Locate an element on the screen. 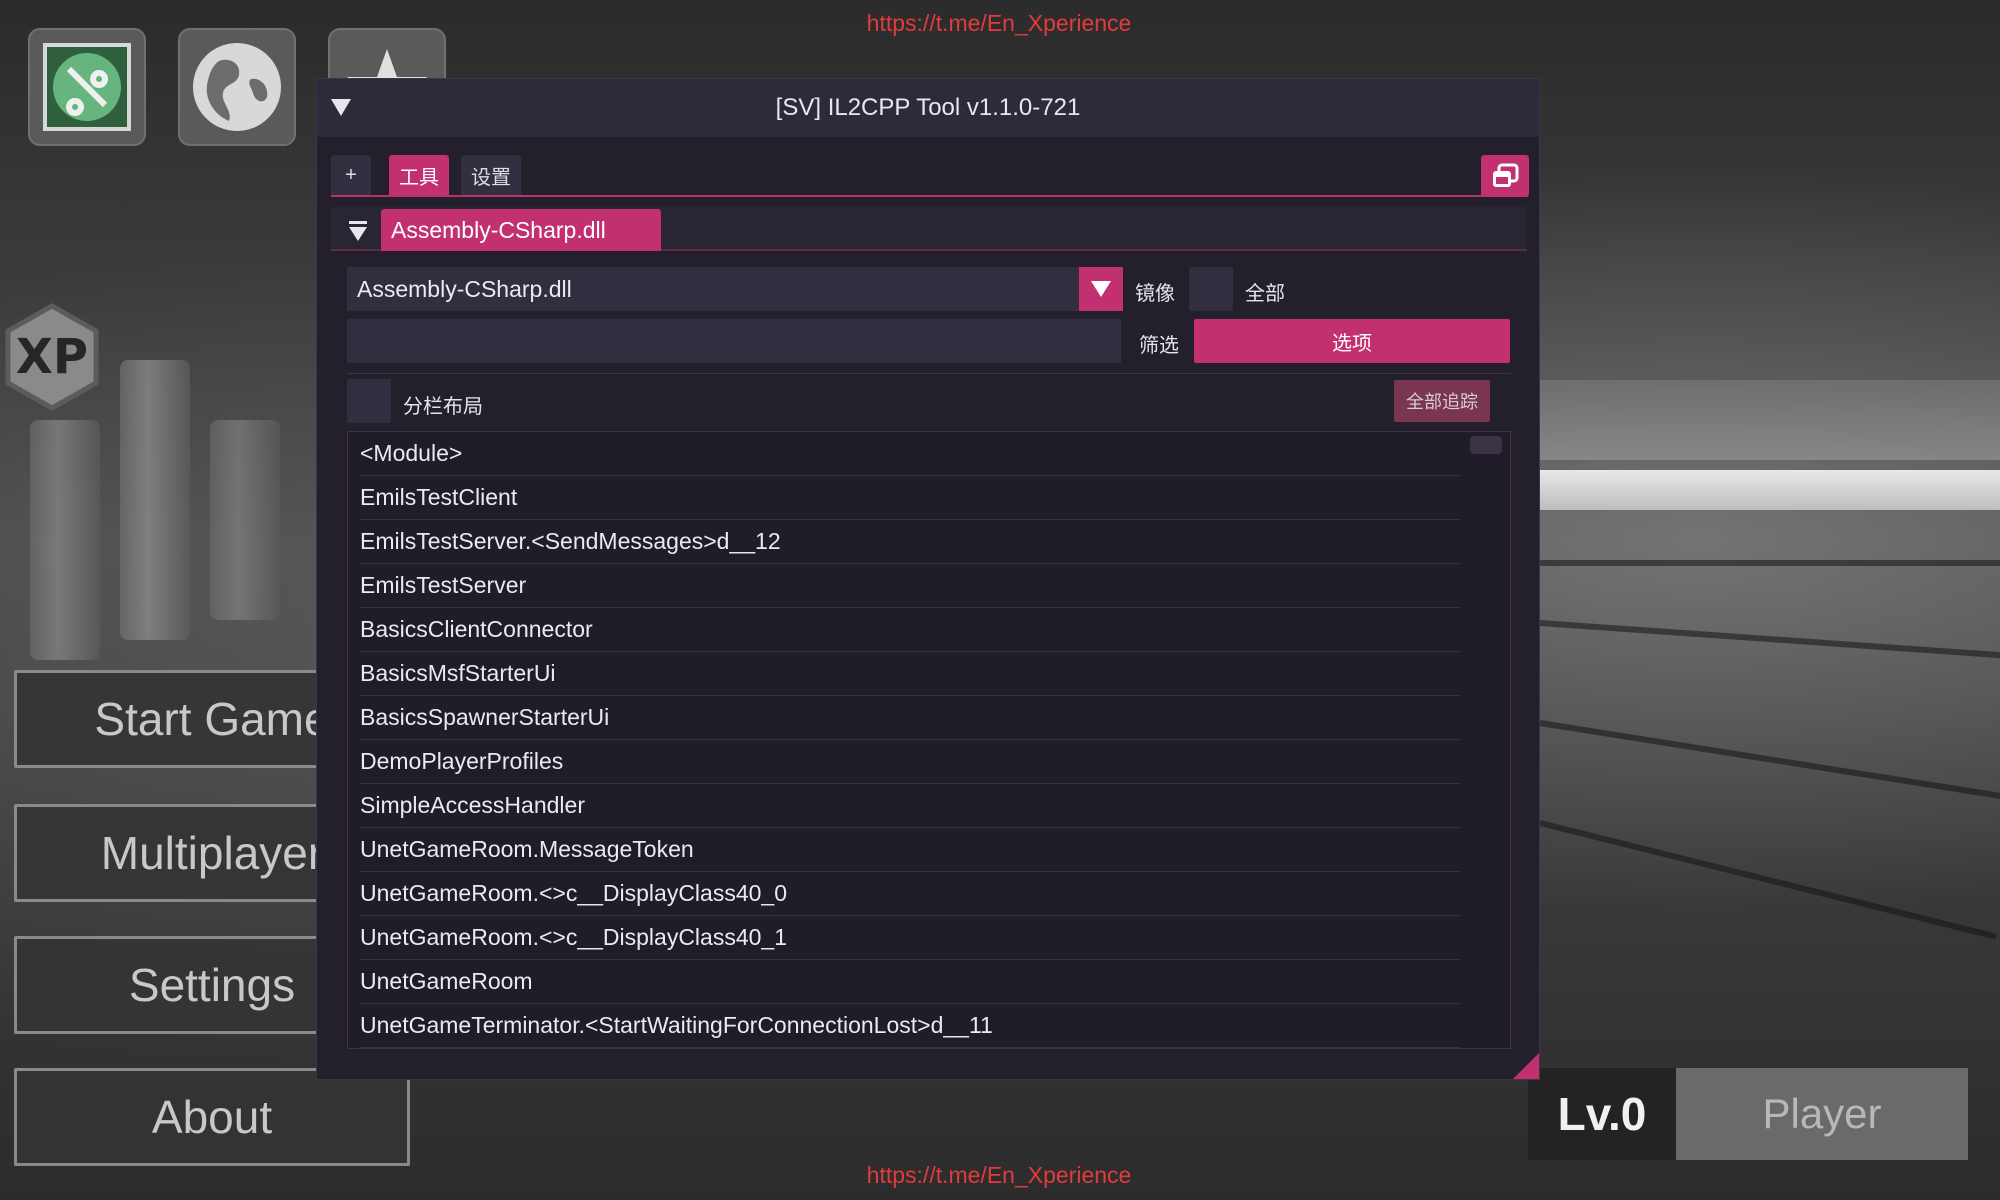 This screenshot has height=1200, width=2000. class-list-item: EmilsTestServer.<SendMessages>d__12 is located at coordinates (910, 542).